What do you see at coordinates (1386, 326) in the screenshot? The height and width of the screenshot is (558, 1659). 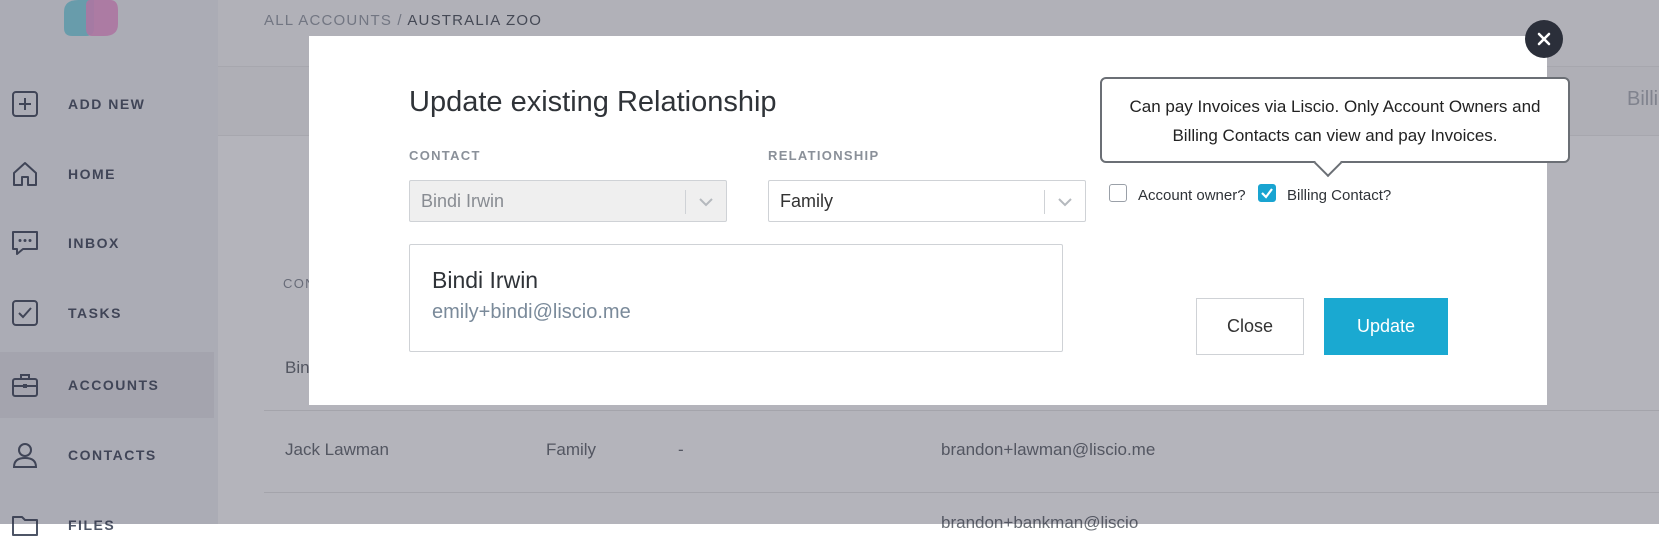 I see `update-button: Update` at bounding box center [1386, 326].